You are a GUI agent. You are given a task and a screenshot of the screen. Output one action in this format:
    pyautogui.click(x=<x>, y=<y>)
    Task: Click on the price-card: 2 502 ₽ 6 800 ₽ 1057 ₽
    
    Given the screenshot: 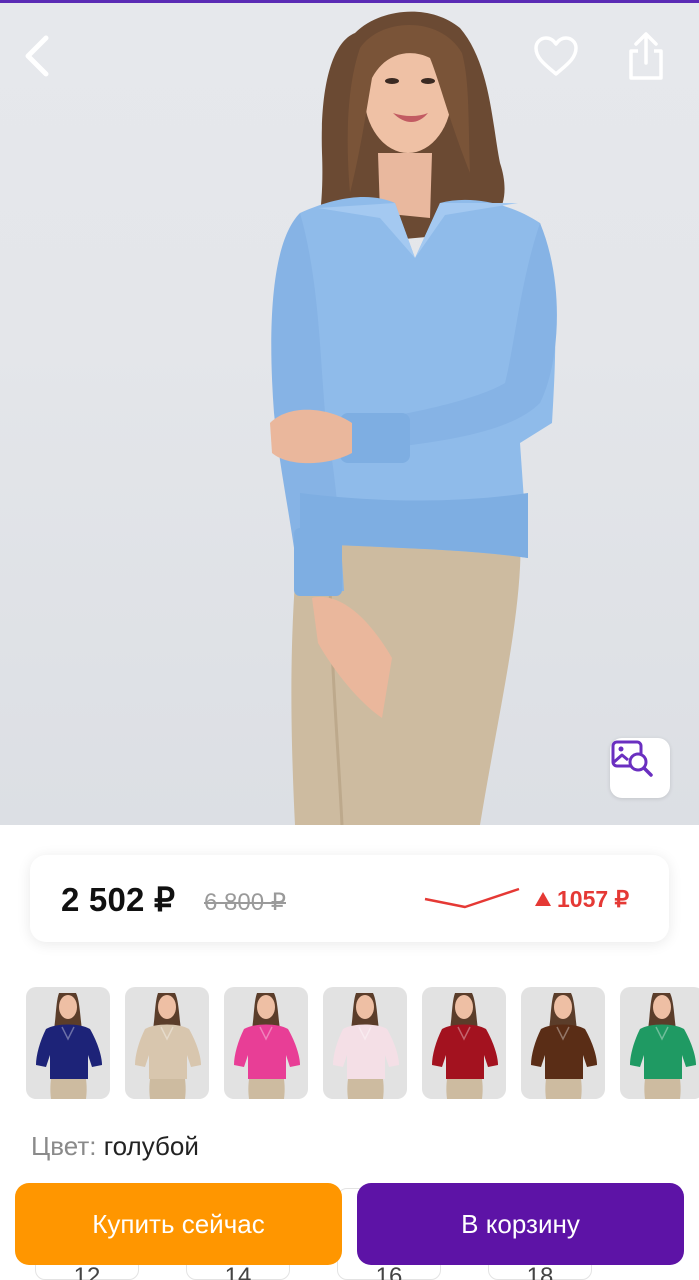 What is the action you would take?
    pyautogui.click(x=349, y=898)
    